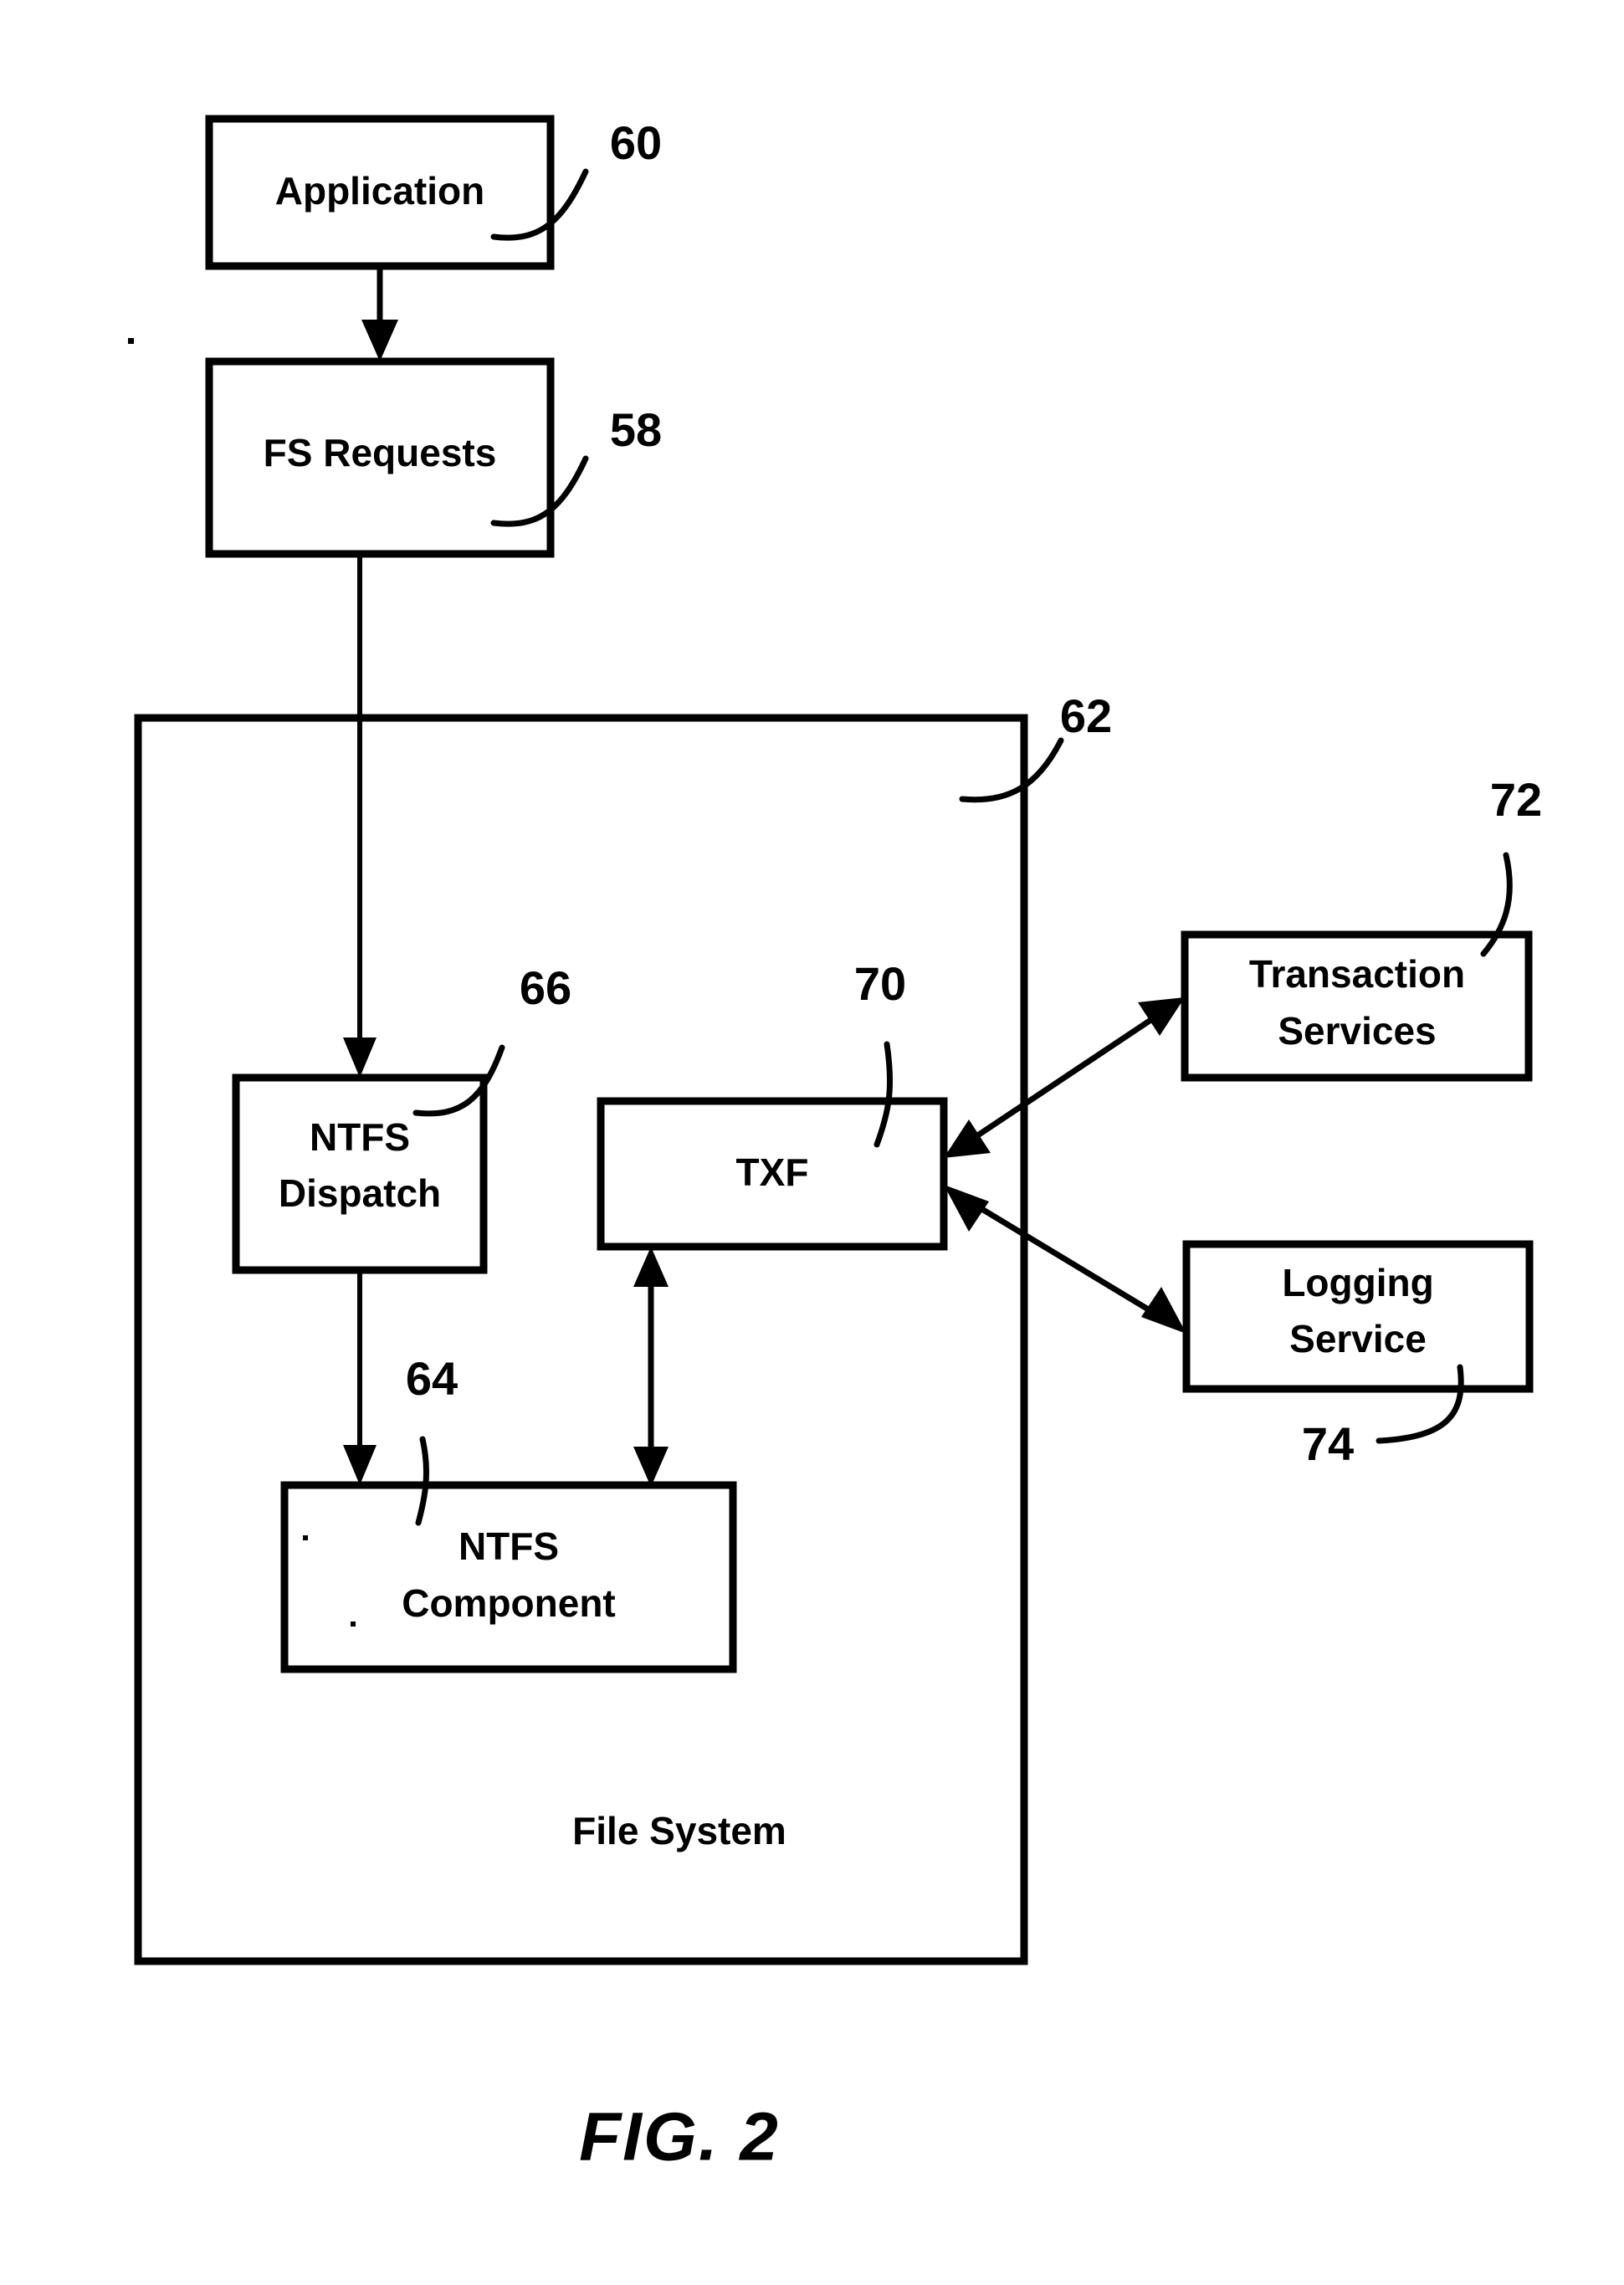  Describe the element at coordinates (379, 191) in the screenshot. I see `application-box-label: Application` at that location.